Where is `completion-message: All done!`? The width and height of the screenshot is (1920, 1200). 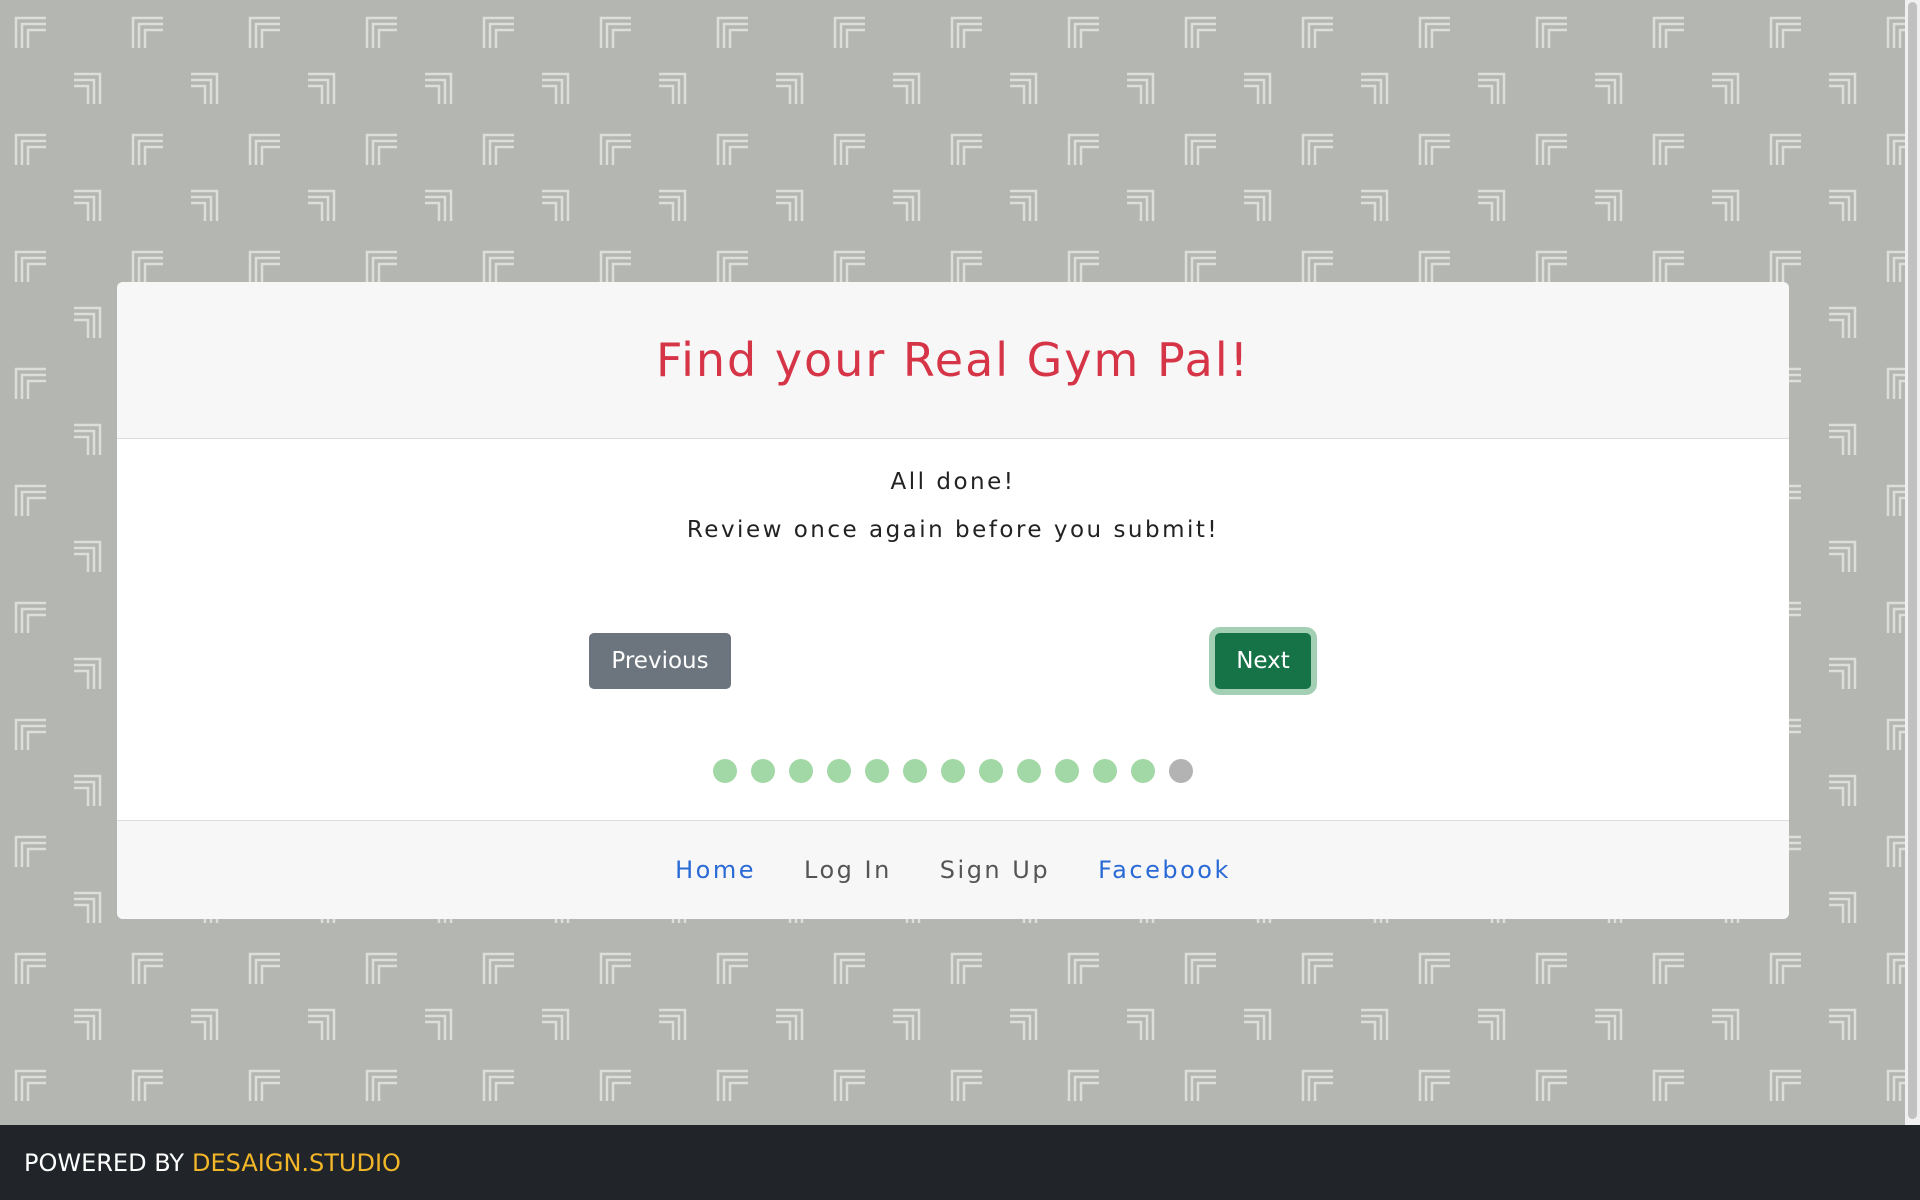
completion-message: All done! is located at coordinates (953, 482).